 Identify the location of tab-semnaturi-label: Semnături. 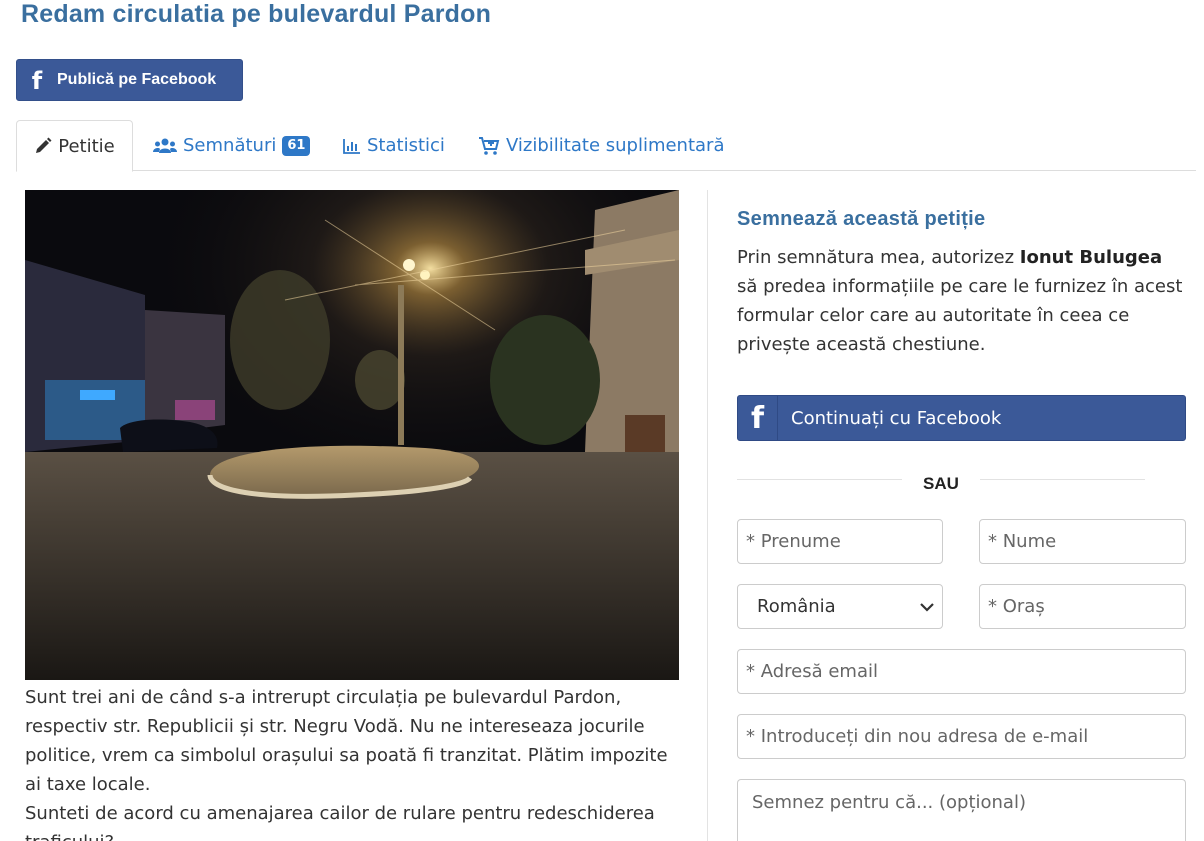
(230, 145).